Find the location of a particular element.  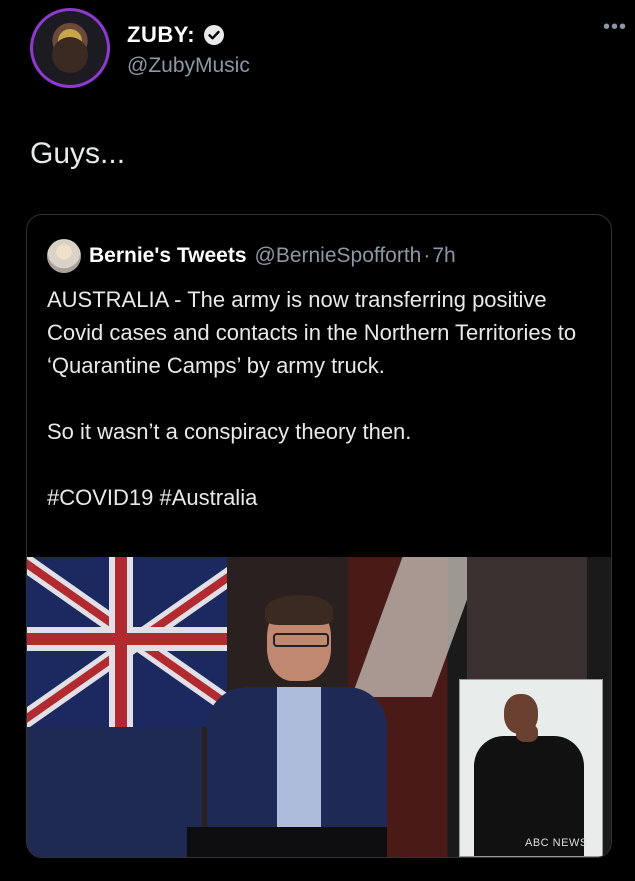

quoted-hashtags: #COVID19 #Australia is located at coordinates (322, 497).